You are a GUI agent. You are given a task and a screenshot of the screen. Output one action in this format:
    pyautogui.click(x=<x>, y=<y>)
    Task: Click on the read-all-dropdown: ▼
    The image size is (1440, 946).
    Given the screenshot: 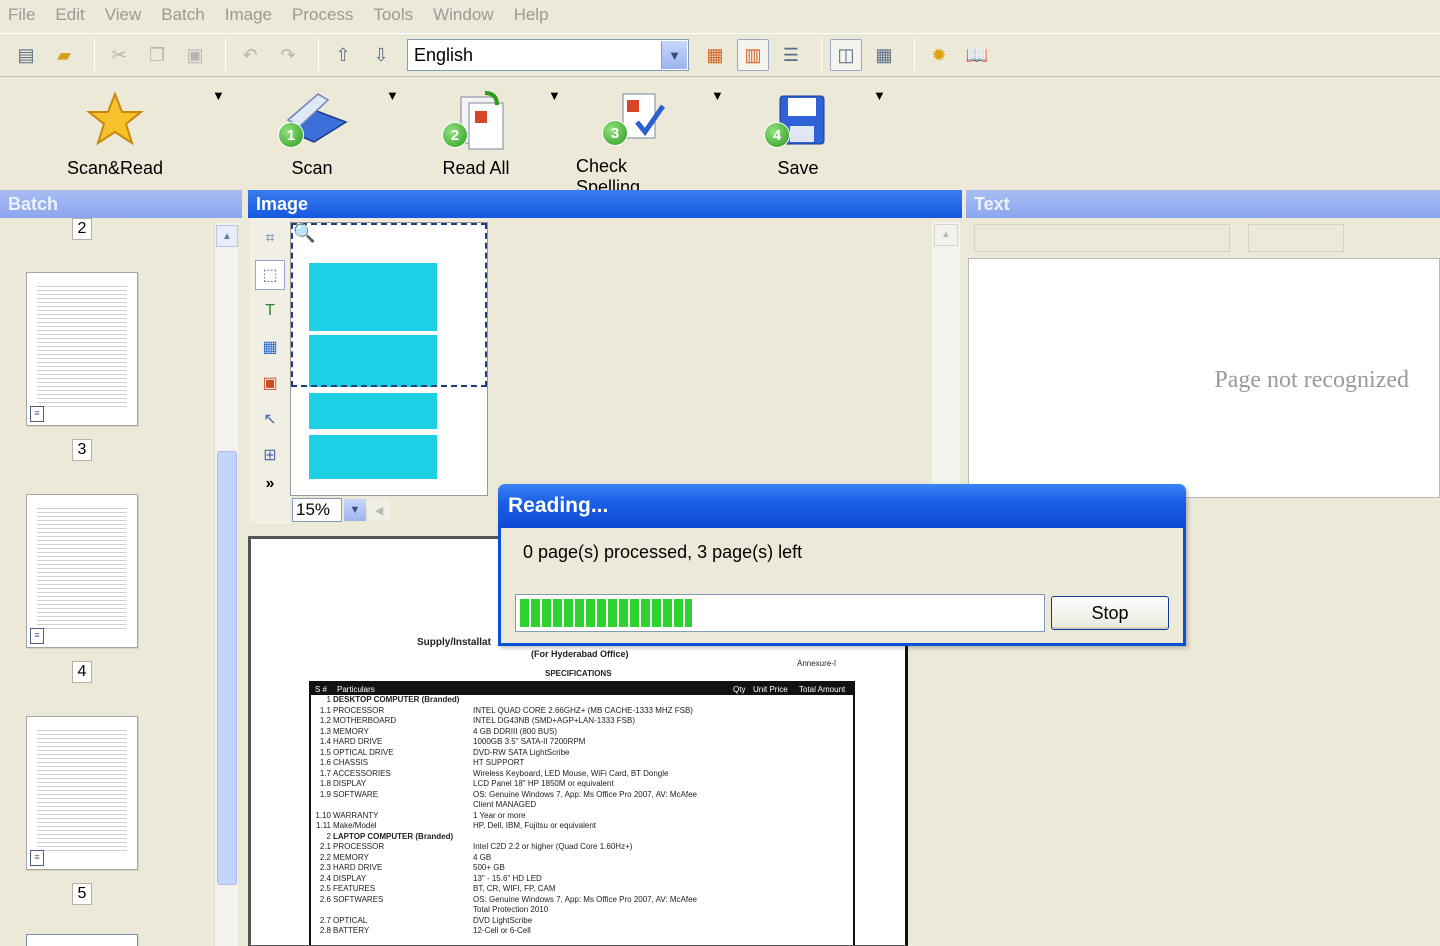 What is the action you would take?
    pyautogui.click(x=554, y=136)
    